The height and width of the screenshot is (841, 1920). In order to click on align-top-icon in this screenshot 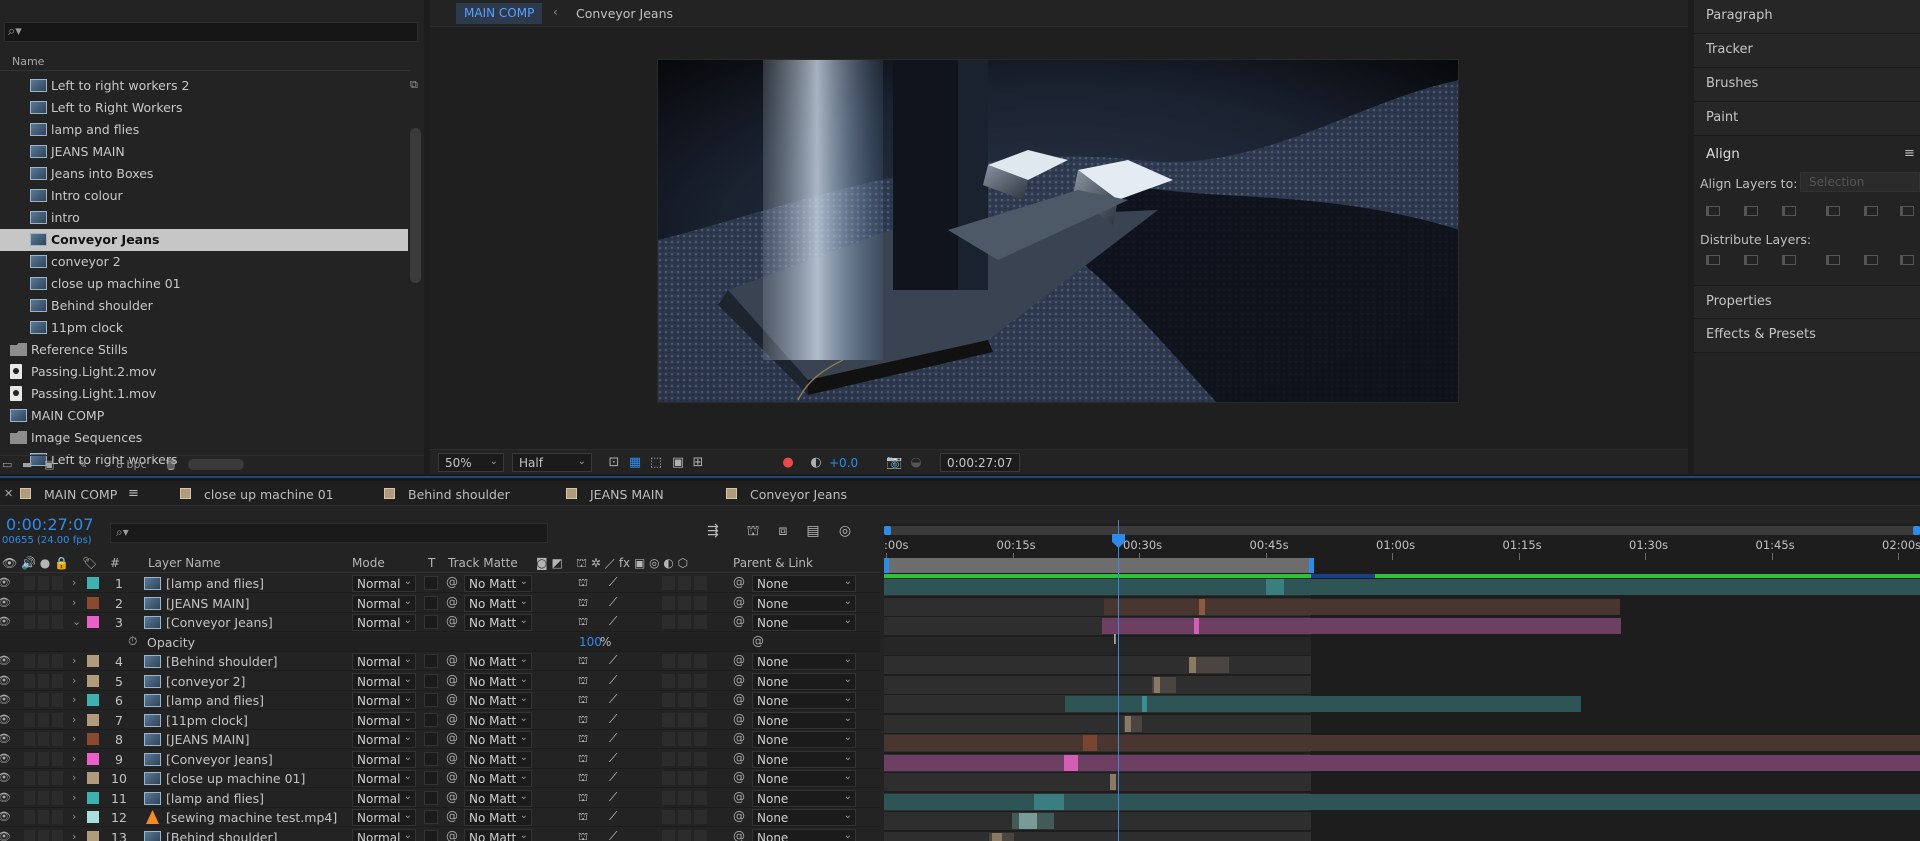, I will do `click(1832, 210)`.